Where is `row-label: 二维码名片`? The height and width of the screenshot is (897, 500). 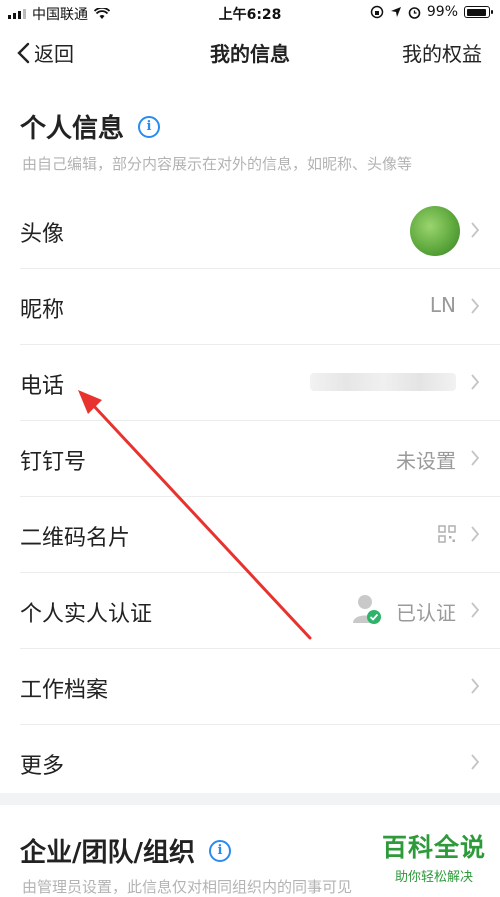 row-label: 二维码名片 is located at coordinates (75, 538).